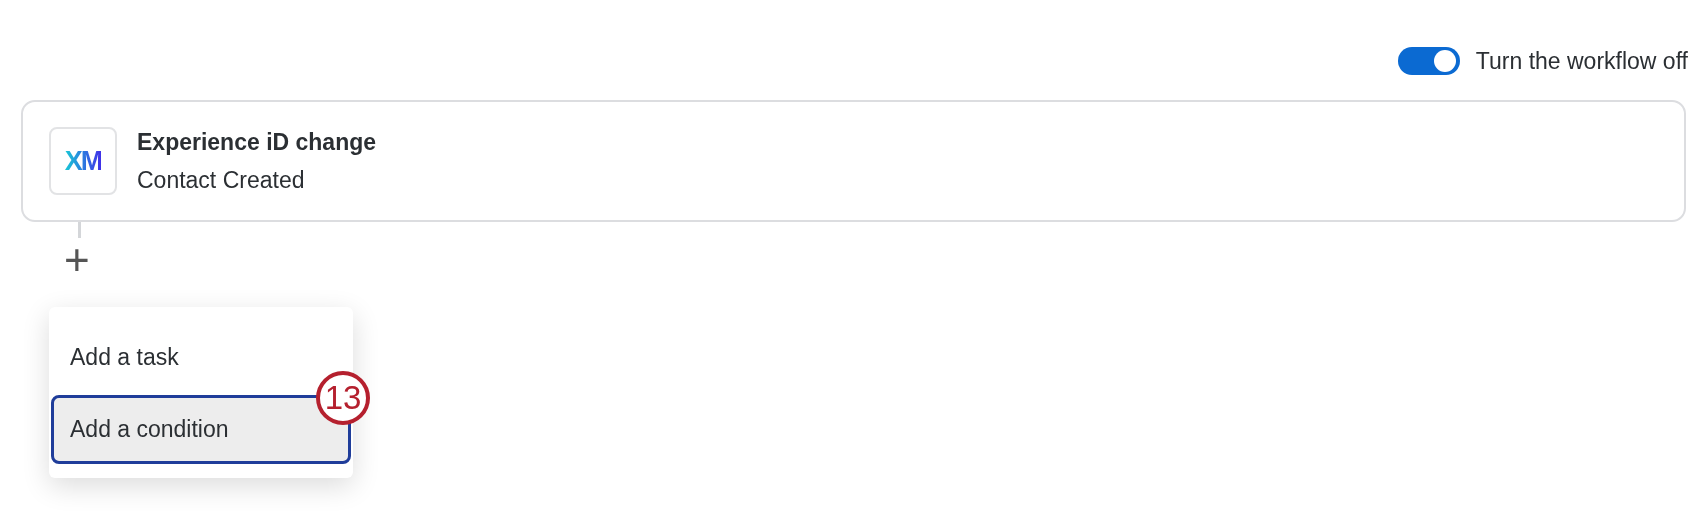 The width and height of the screenshot is (1700, 522). I want to click on add-button: +, so click(77, 260).